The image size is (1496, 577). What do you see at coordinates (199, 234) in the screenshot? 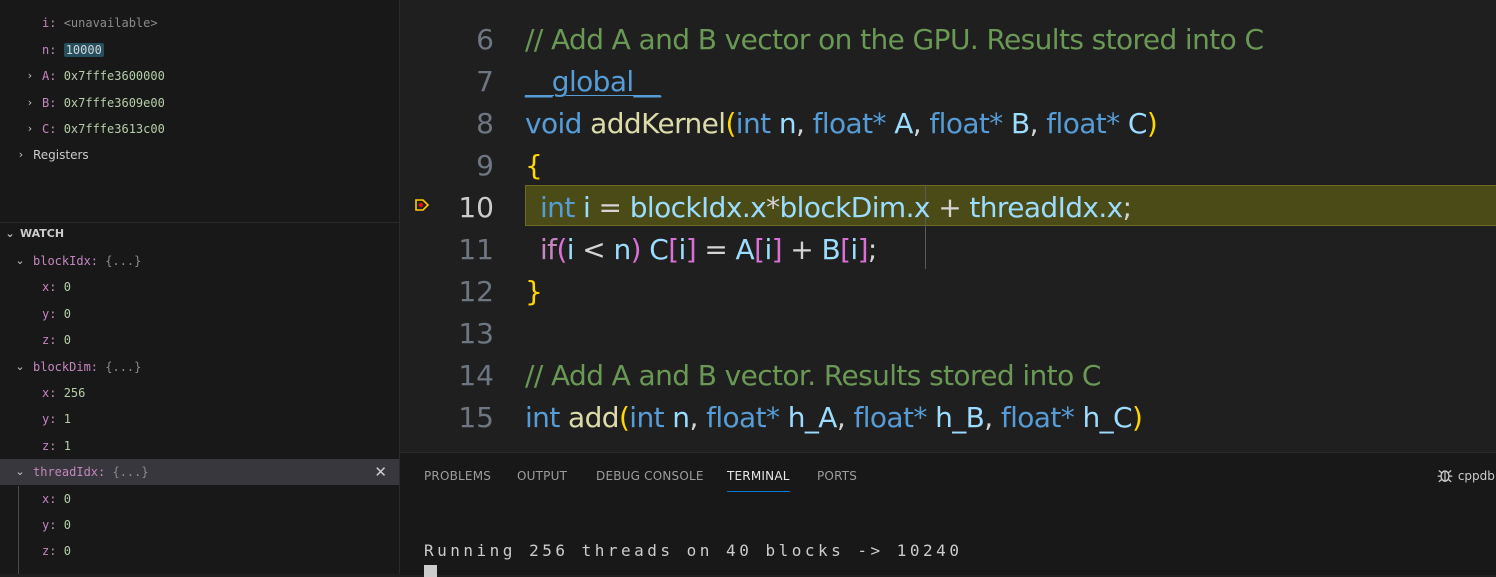
I see `watch-section-header: ⌄ WATCH` at bounding box center [199, 234].